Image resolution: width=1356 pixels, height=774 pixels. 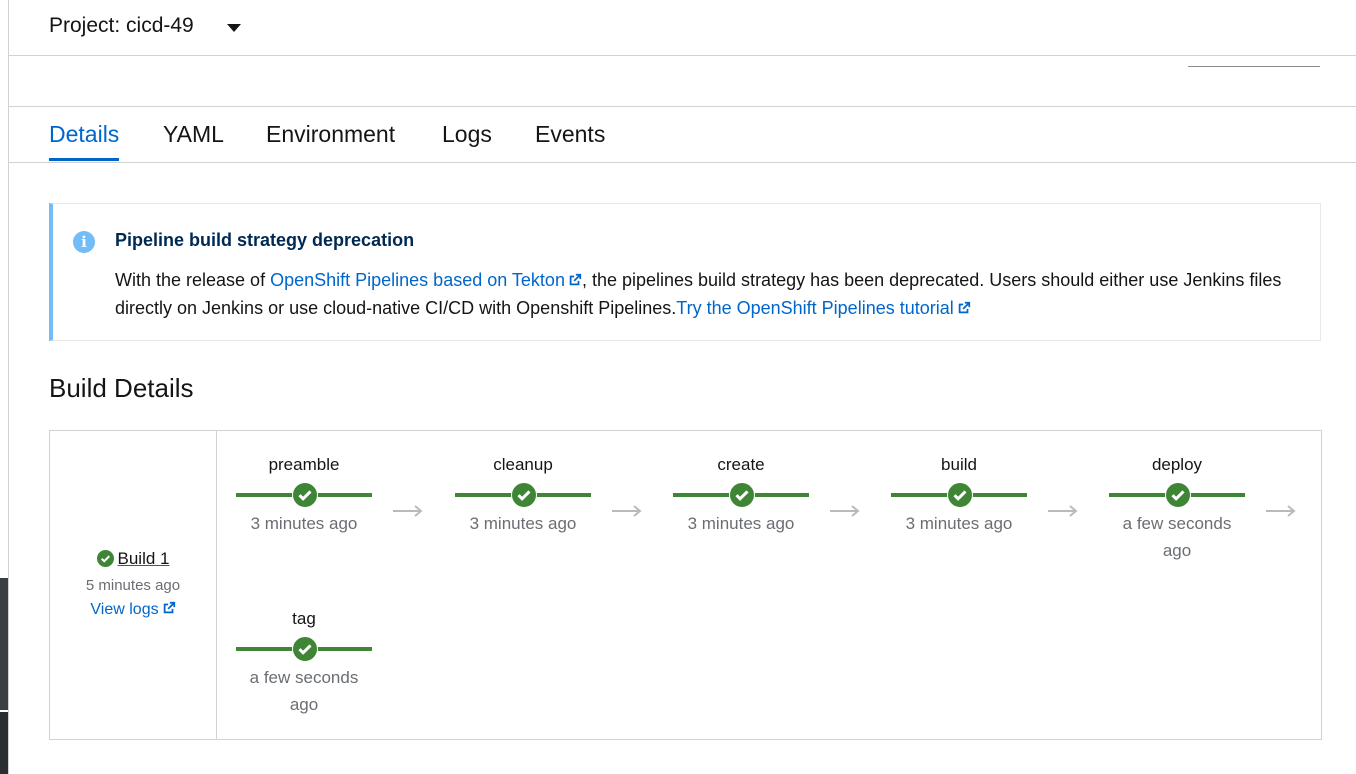 What do you see at coordinates (119, 65) in the screenshot?
I see `page-title-cut` at bounding box center [119, 65].